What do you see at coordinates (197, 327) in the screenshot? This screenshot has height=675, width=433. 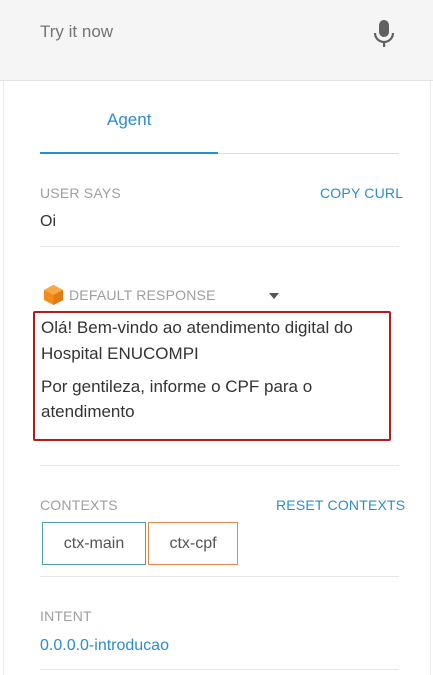 I see `response-line: Olá! Bem-vindo ao atendimento digital do` at bounding box center [197, 327].